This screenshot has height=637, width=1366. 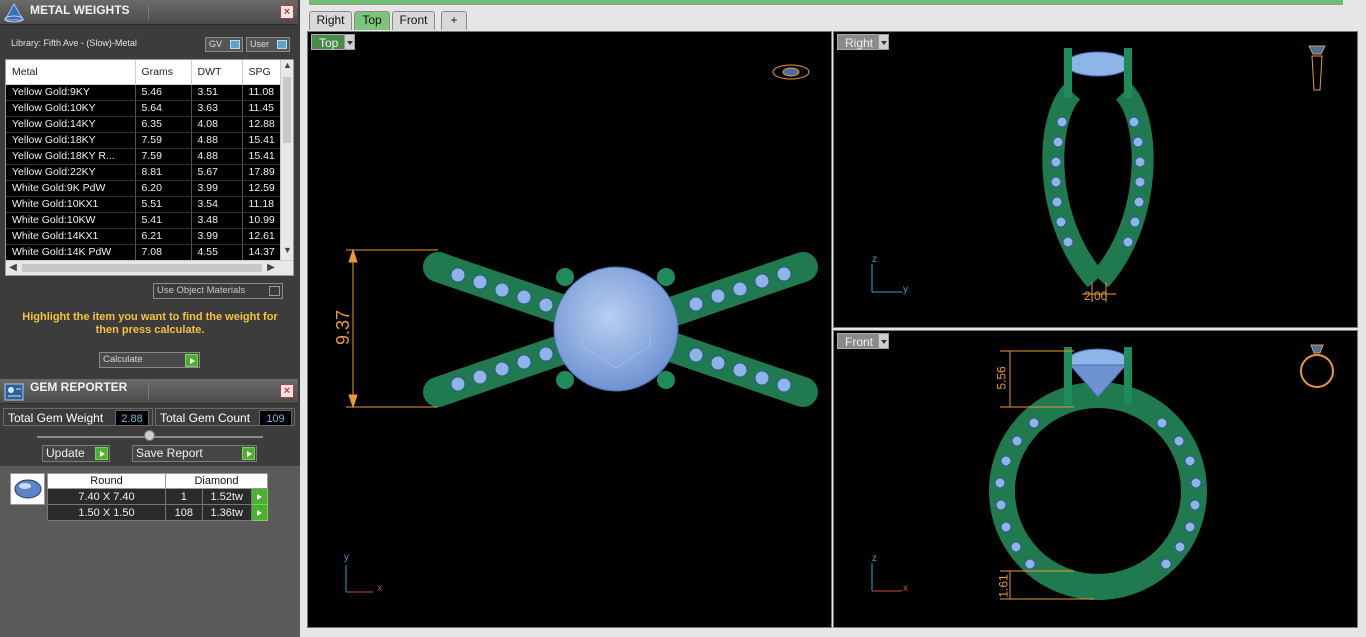 I want to click on scroll-left-icon: ◀, so click(x=13, y=268).